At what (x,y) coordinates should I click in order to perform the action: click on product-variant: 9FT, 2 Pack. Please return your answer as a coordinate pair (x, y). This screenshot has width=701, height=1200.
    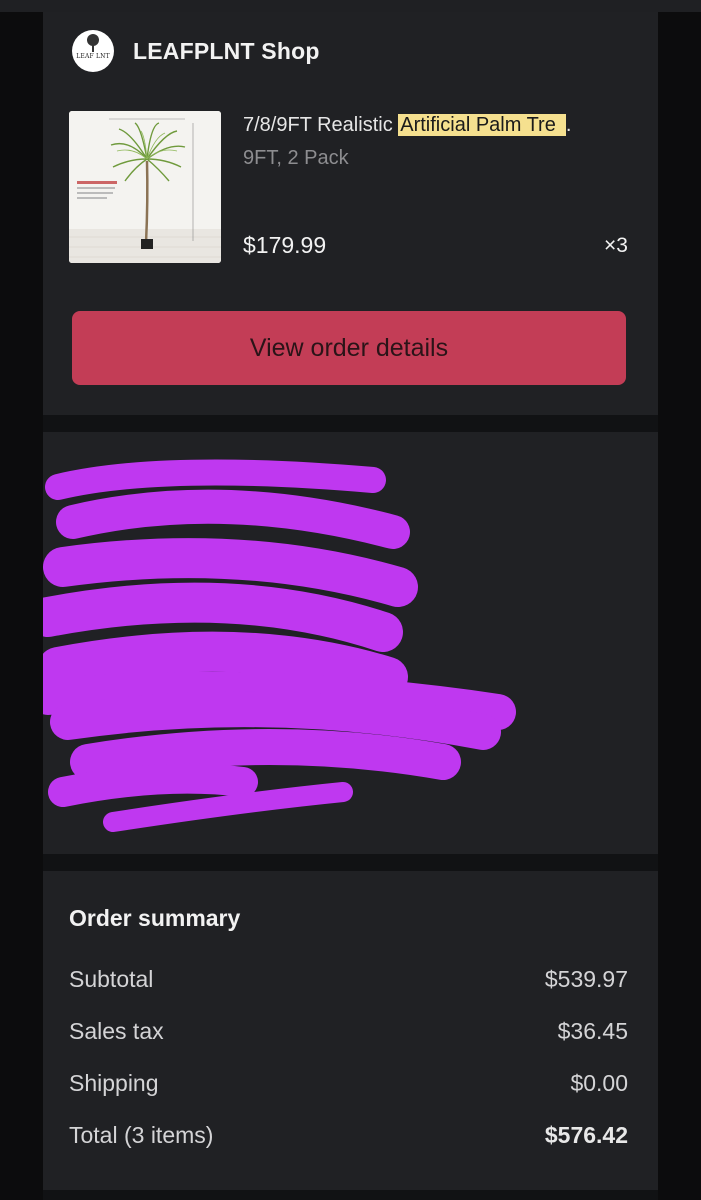
    Looking at the image, I should click on (296, 158).